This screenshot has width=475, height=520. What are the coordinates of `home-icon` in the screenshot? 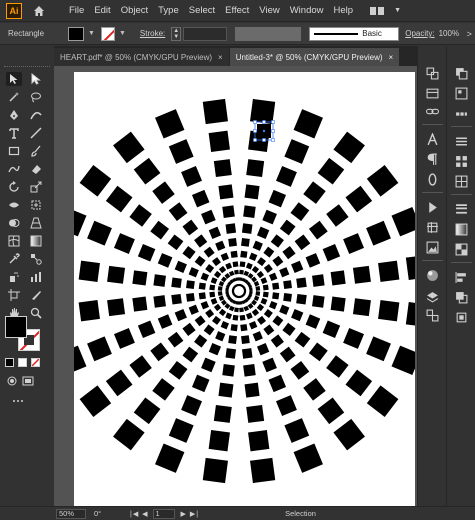 It's located at (39, 11).